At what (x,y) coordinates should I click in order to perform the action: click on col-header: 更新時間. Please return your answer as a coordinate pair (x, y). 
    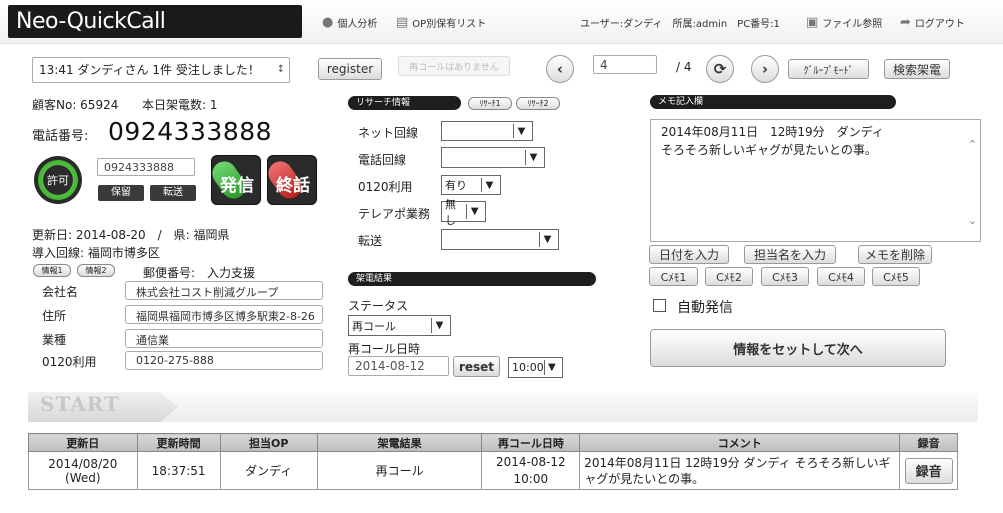
    Looking at the image, I should click on (178, 442).